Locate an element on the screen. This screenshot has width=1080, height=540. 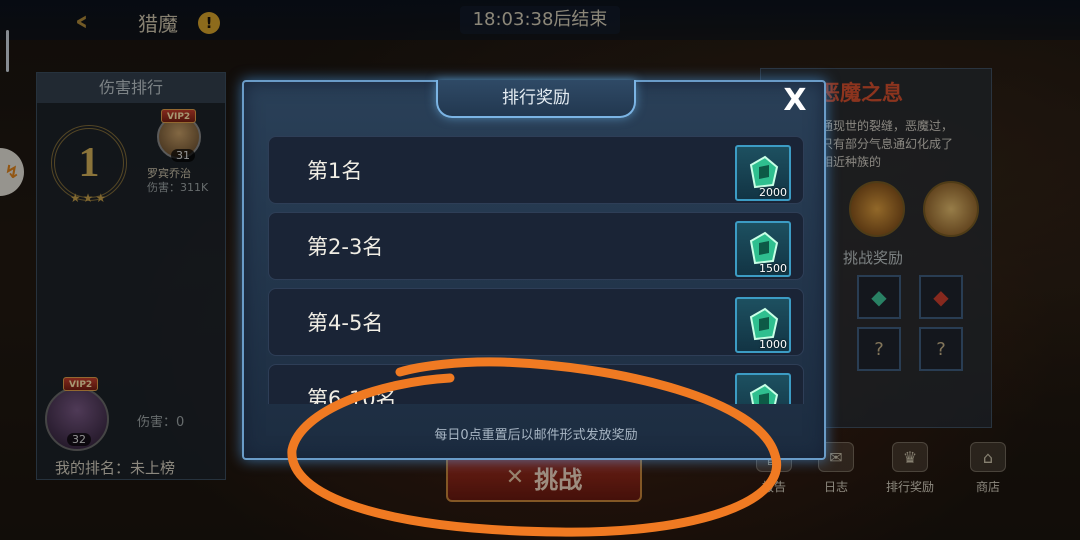
gem-reward-icon: 1000 is located at coordinates (763, 325).